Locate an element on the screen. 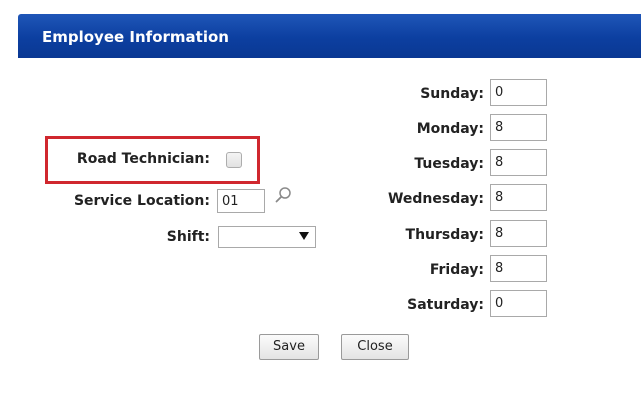  friday-label: Friday: is located at coordinates (456, 270).